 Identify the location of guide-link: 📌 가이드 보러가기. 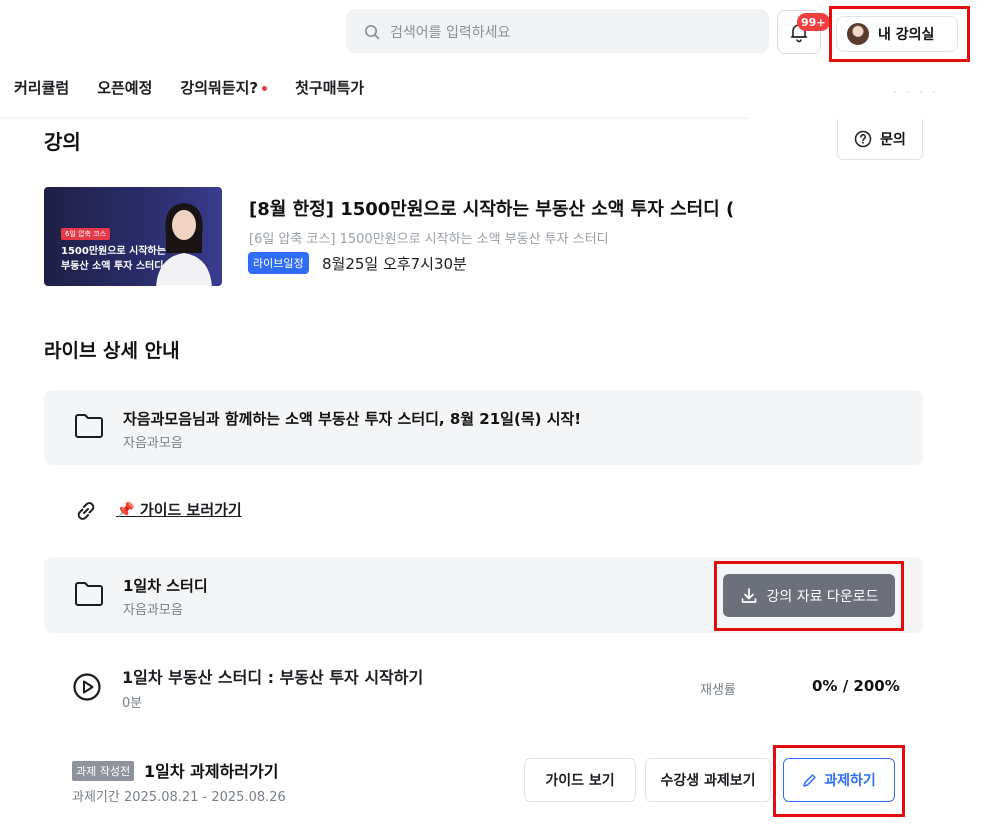
(179, 509).